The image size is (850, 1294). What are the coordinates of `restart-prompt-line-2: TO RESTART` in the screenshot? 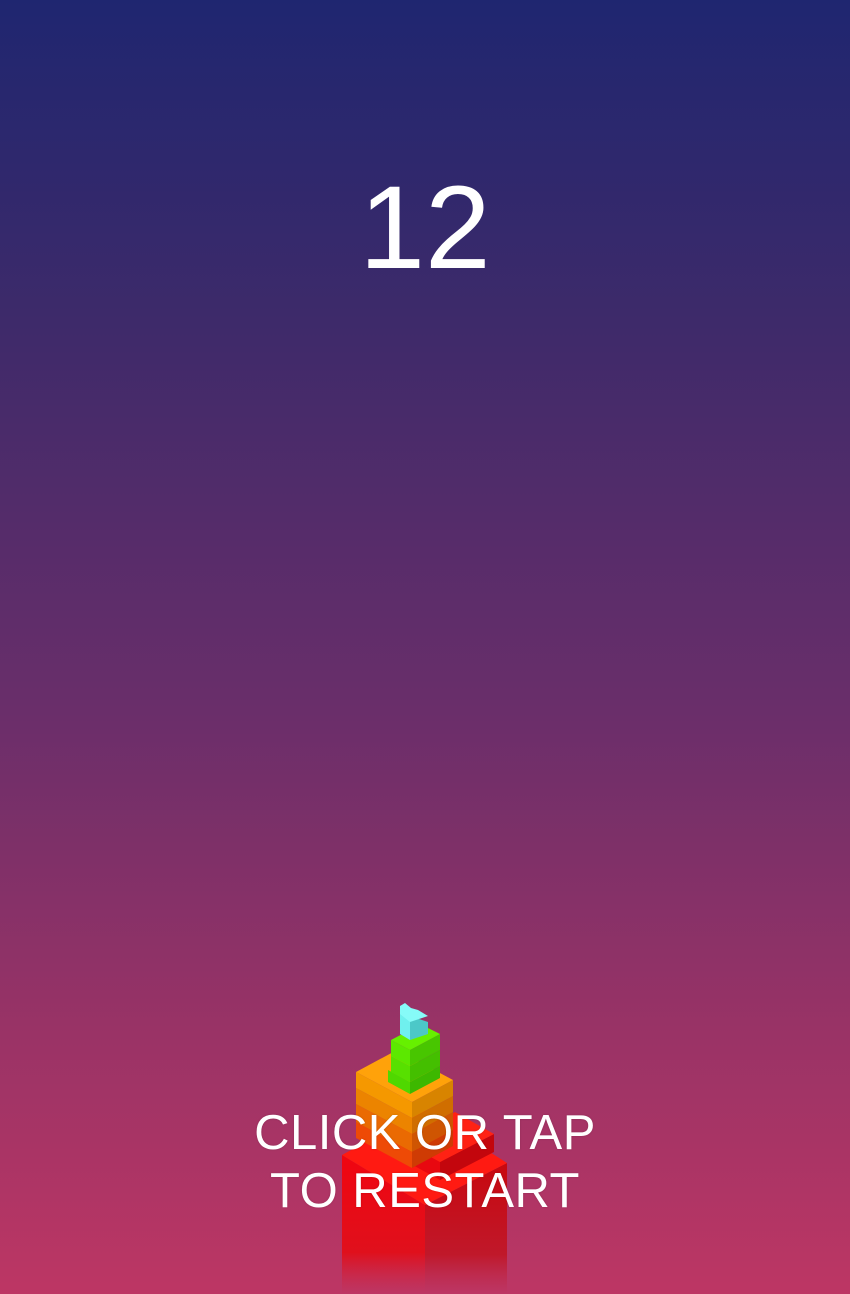 It's located at (425, 1191).